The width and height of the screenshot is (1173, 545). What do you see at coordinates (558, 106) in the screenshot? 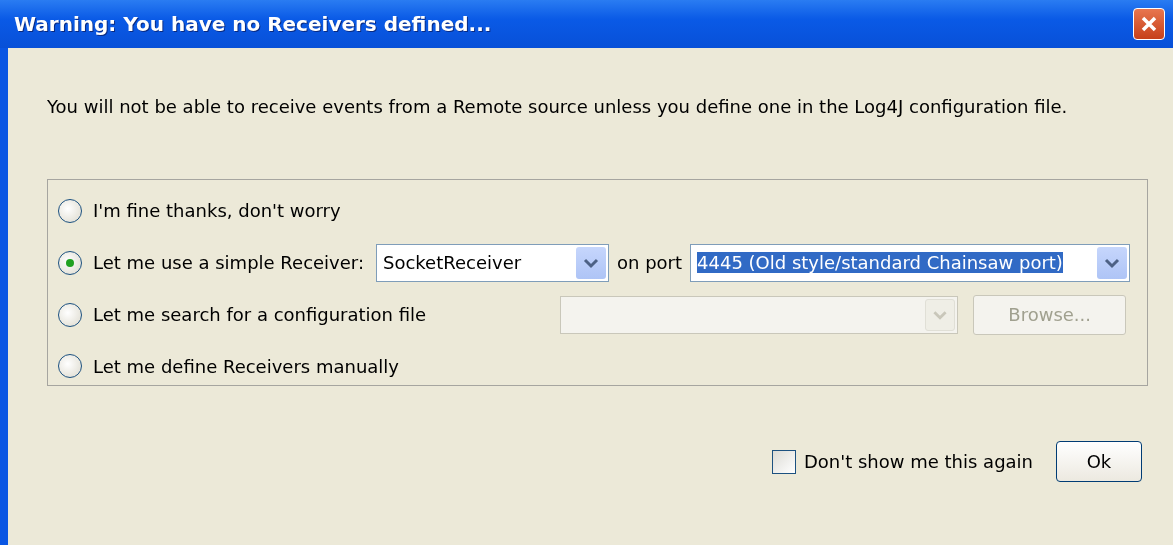
I see `warning-message: You will not be able to receive events from a Remote source unless you define one in the Log4J configuration file.` at bounding box center [558, 106].